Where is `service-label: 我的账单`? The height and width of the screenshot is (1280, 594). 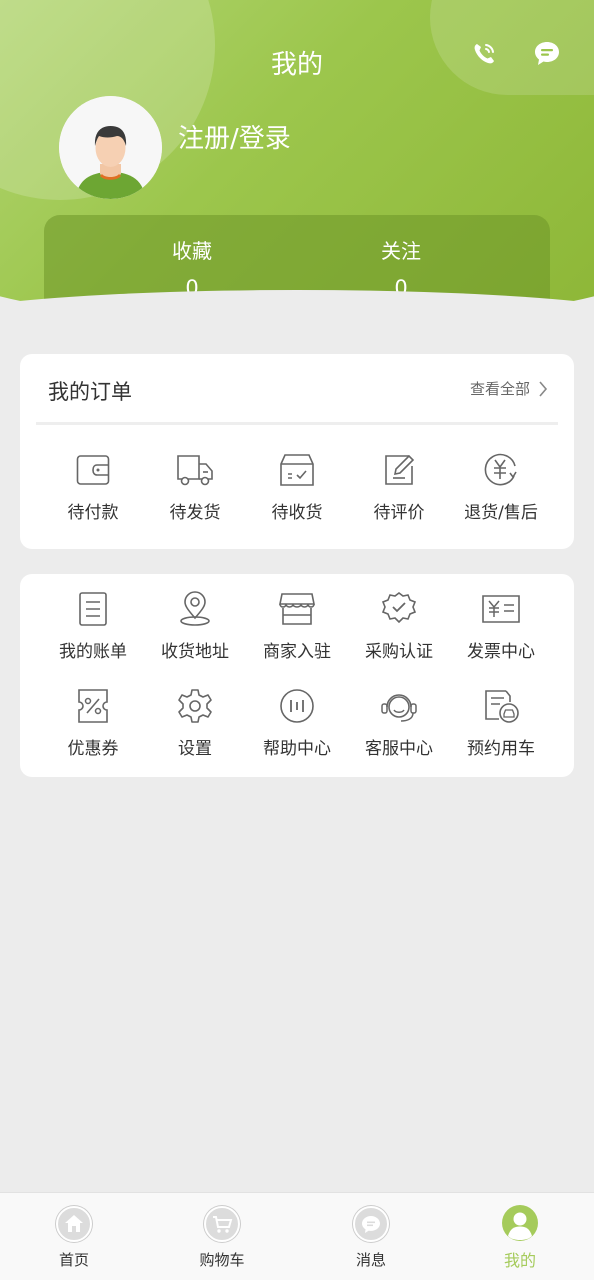 service-label: 我的账单 is located at coordinates (93, 652).